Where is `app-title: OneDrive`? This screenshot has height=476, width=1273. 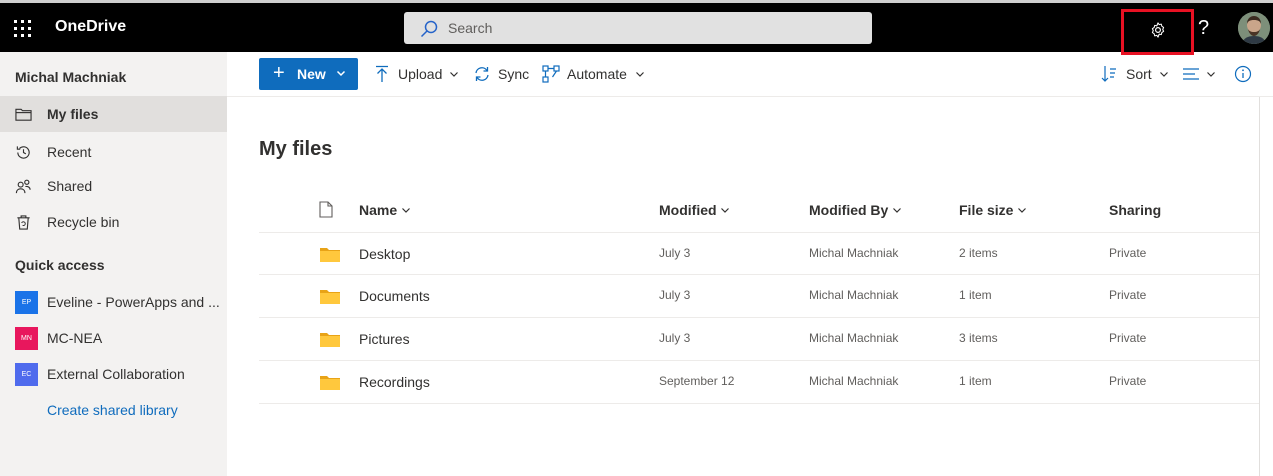 app-title: OneDrive is located at coordinates (90, 27).